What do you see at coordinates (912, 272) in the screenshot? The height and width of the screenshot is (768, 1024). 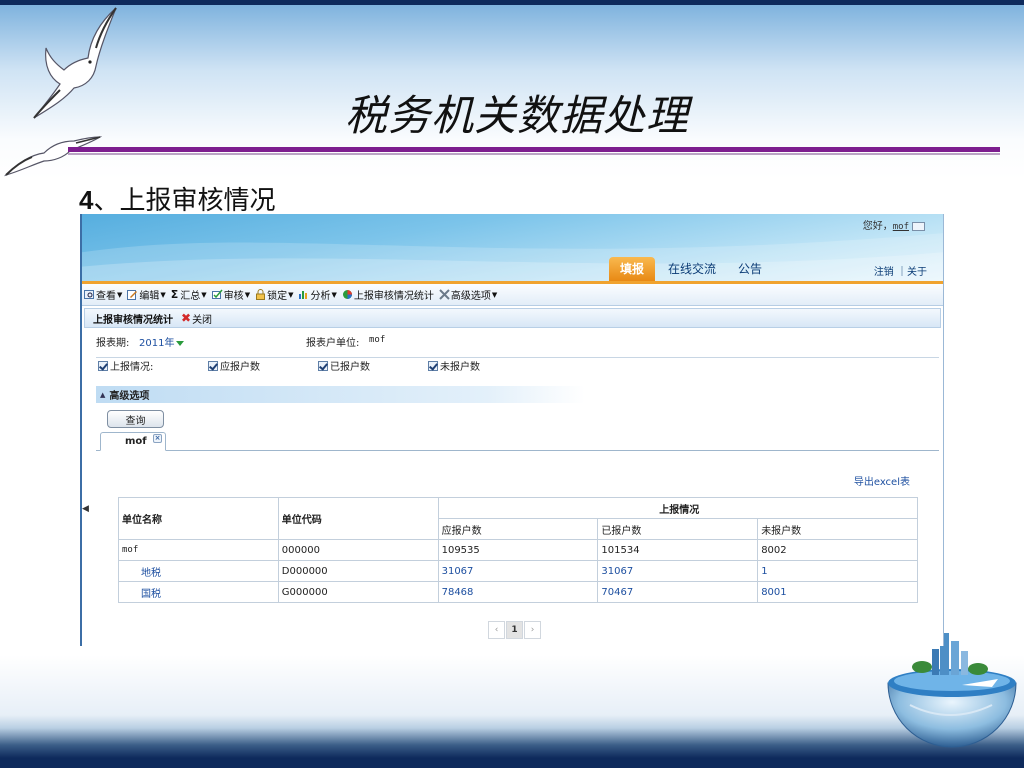 I see `about-link: ｜关于` at bounding box center [912, 272].